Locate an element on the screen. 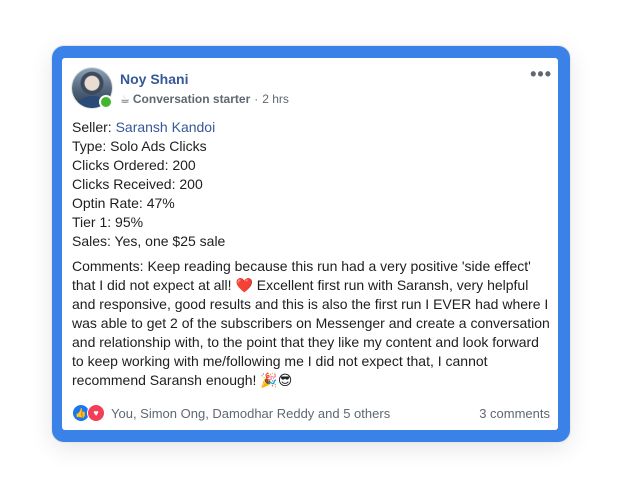  type-line: Type: Solo Ads Clicks is located at coordinates (139, 146).